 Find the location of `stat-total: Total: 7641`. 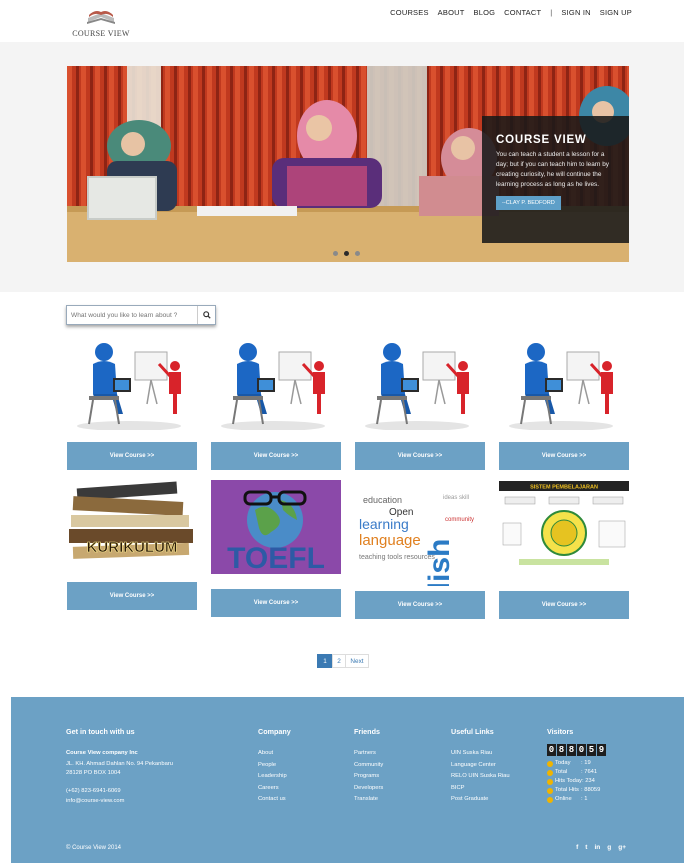

stat-total: Total: 7641 is located at coordinates (576, 772).